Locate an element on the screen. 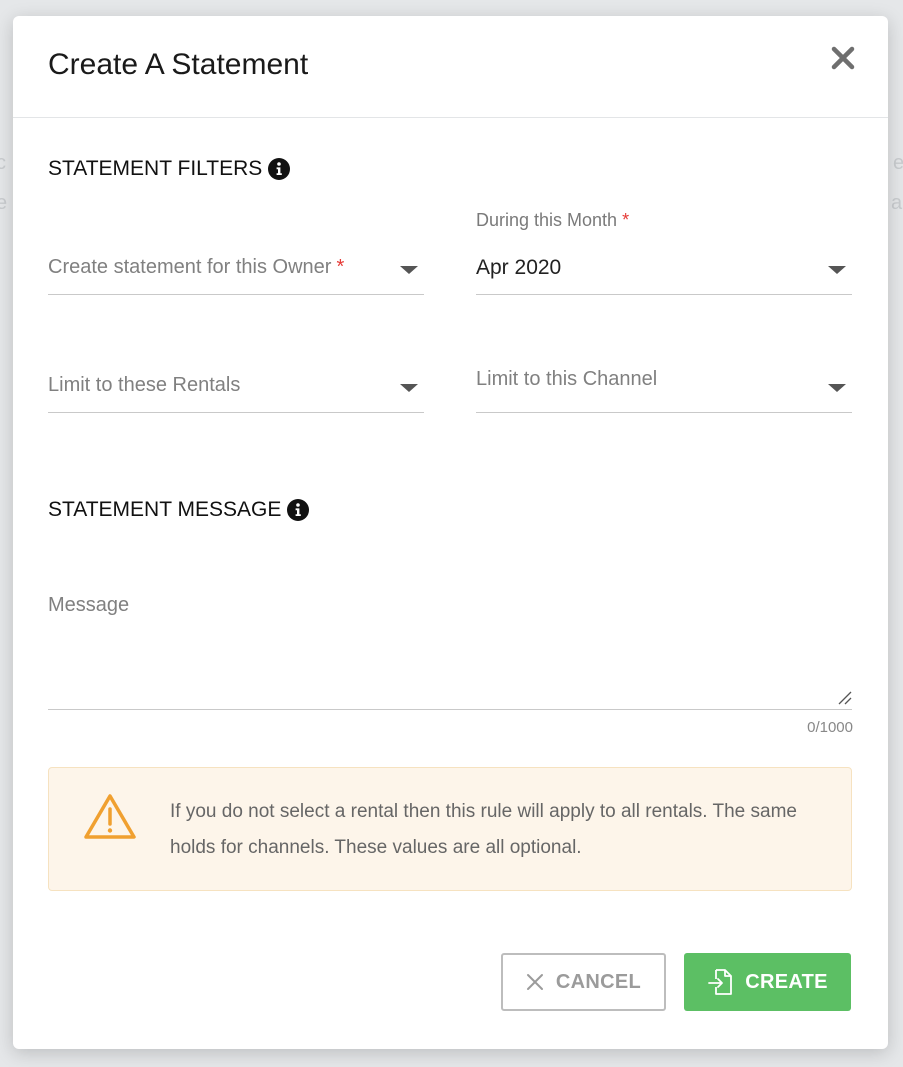  create-button-label: CREATE is located at coordinates (786, 981).